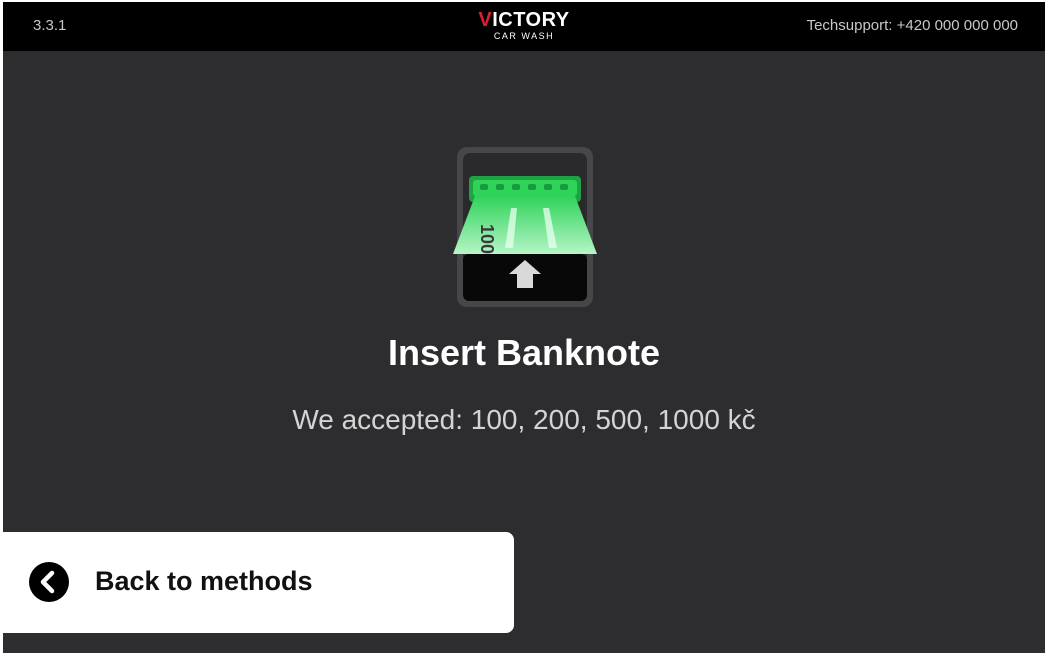  What do you see at coordinates (531, 20) in the screenshot?
I see `logo-wordmark-rest: ICTORY` at bounding box center [531, 20].